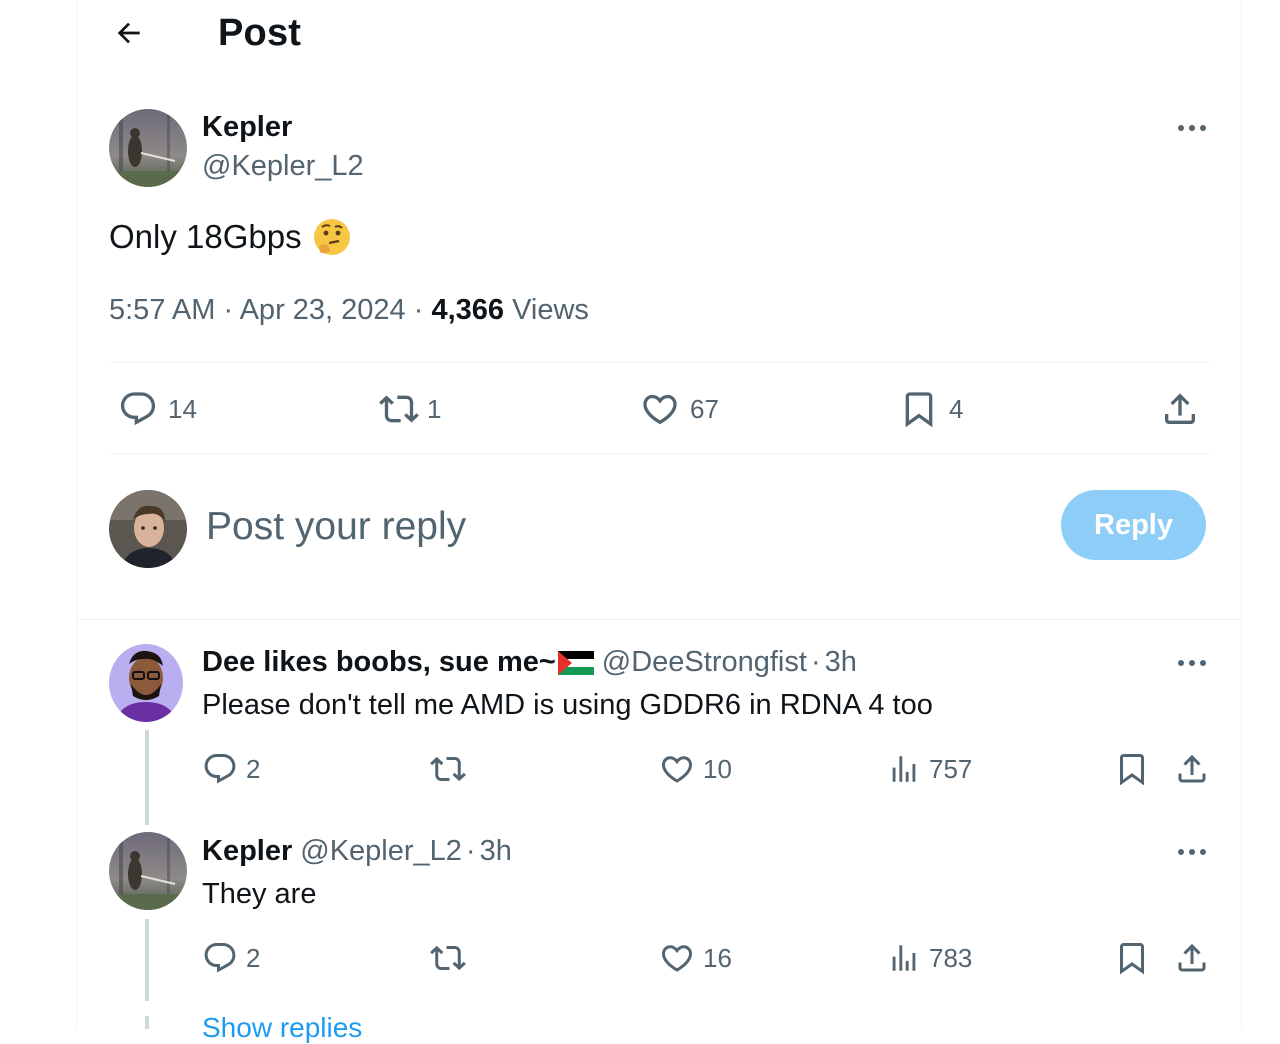 The height and width of the screenshot is (1044, 1280). I want to click on reply-text: They are, so click(259, 894).